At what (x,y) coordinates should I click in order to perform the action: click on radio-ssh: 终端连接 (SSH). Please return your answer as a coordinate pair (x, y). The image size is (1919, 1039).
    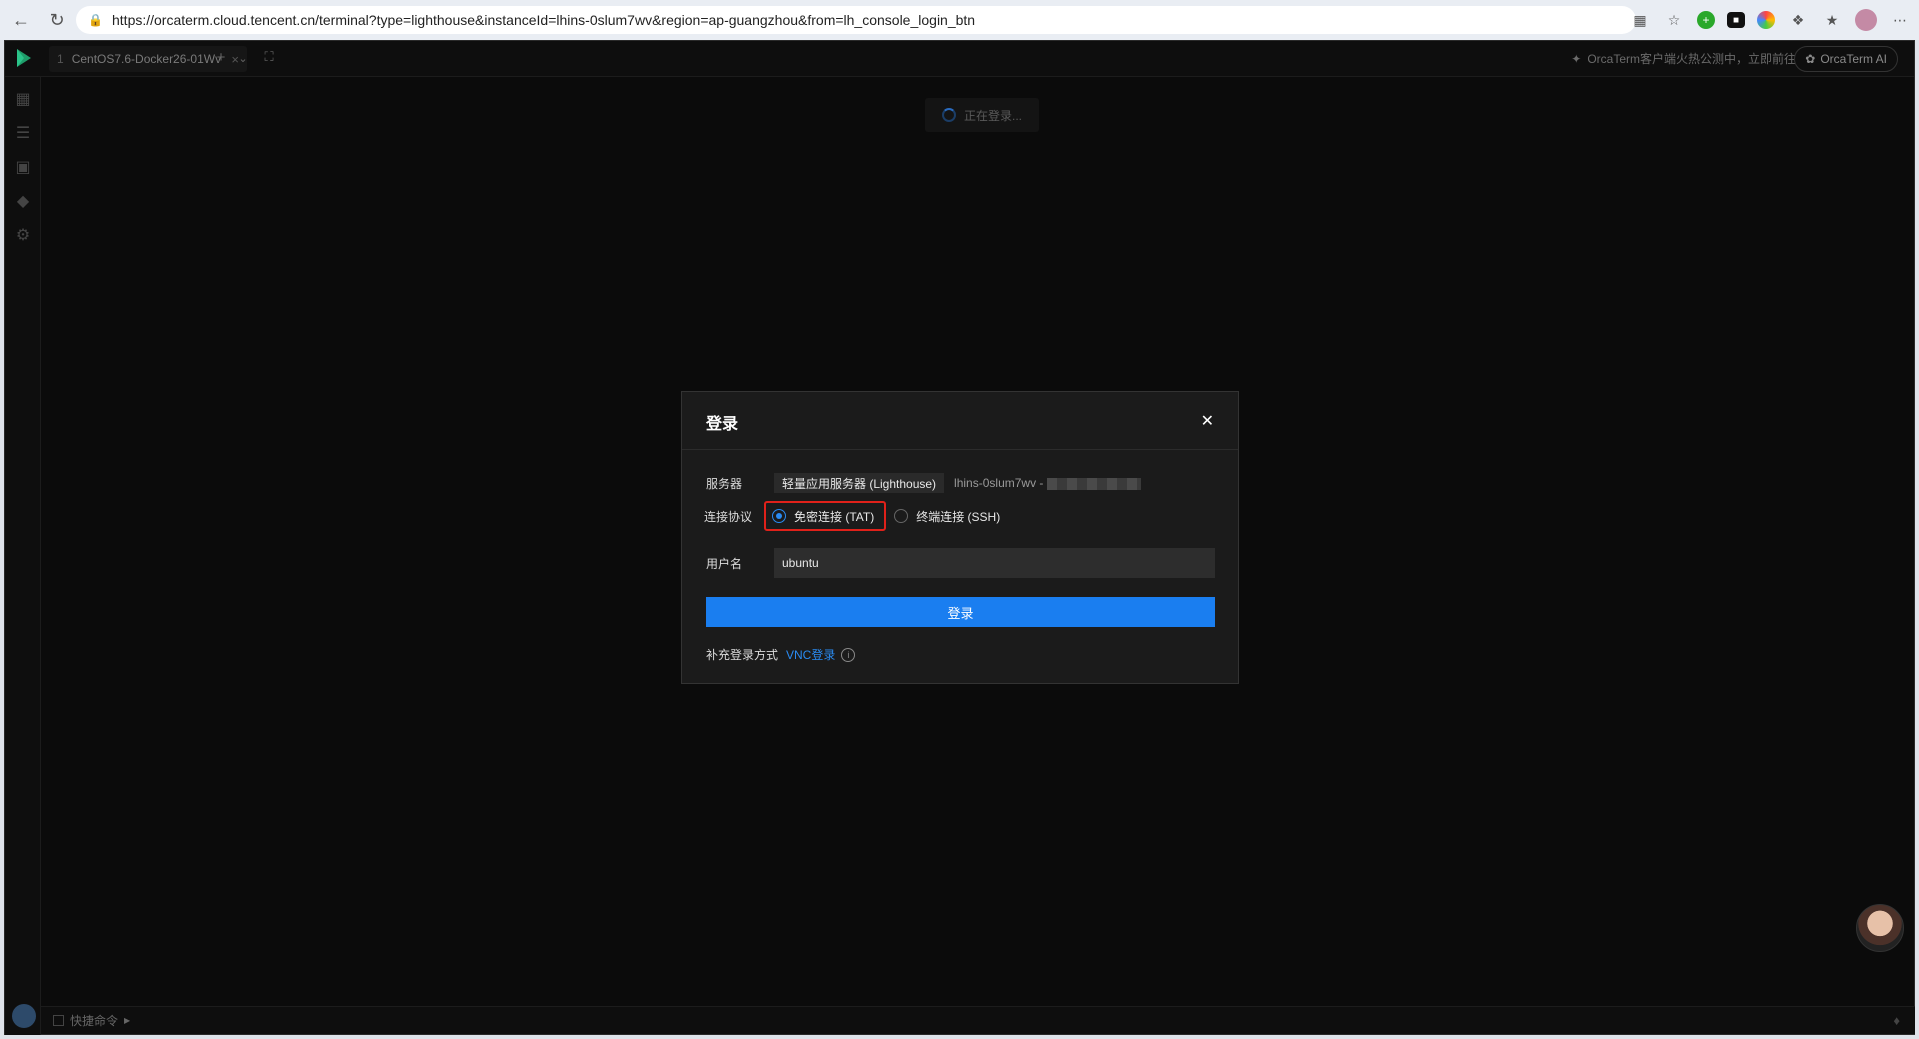
    Looking at the image, I should click on (947, 516).